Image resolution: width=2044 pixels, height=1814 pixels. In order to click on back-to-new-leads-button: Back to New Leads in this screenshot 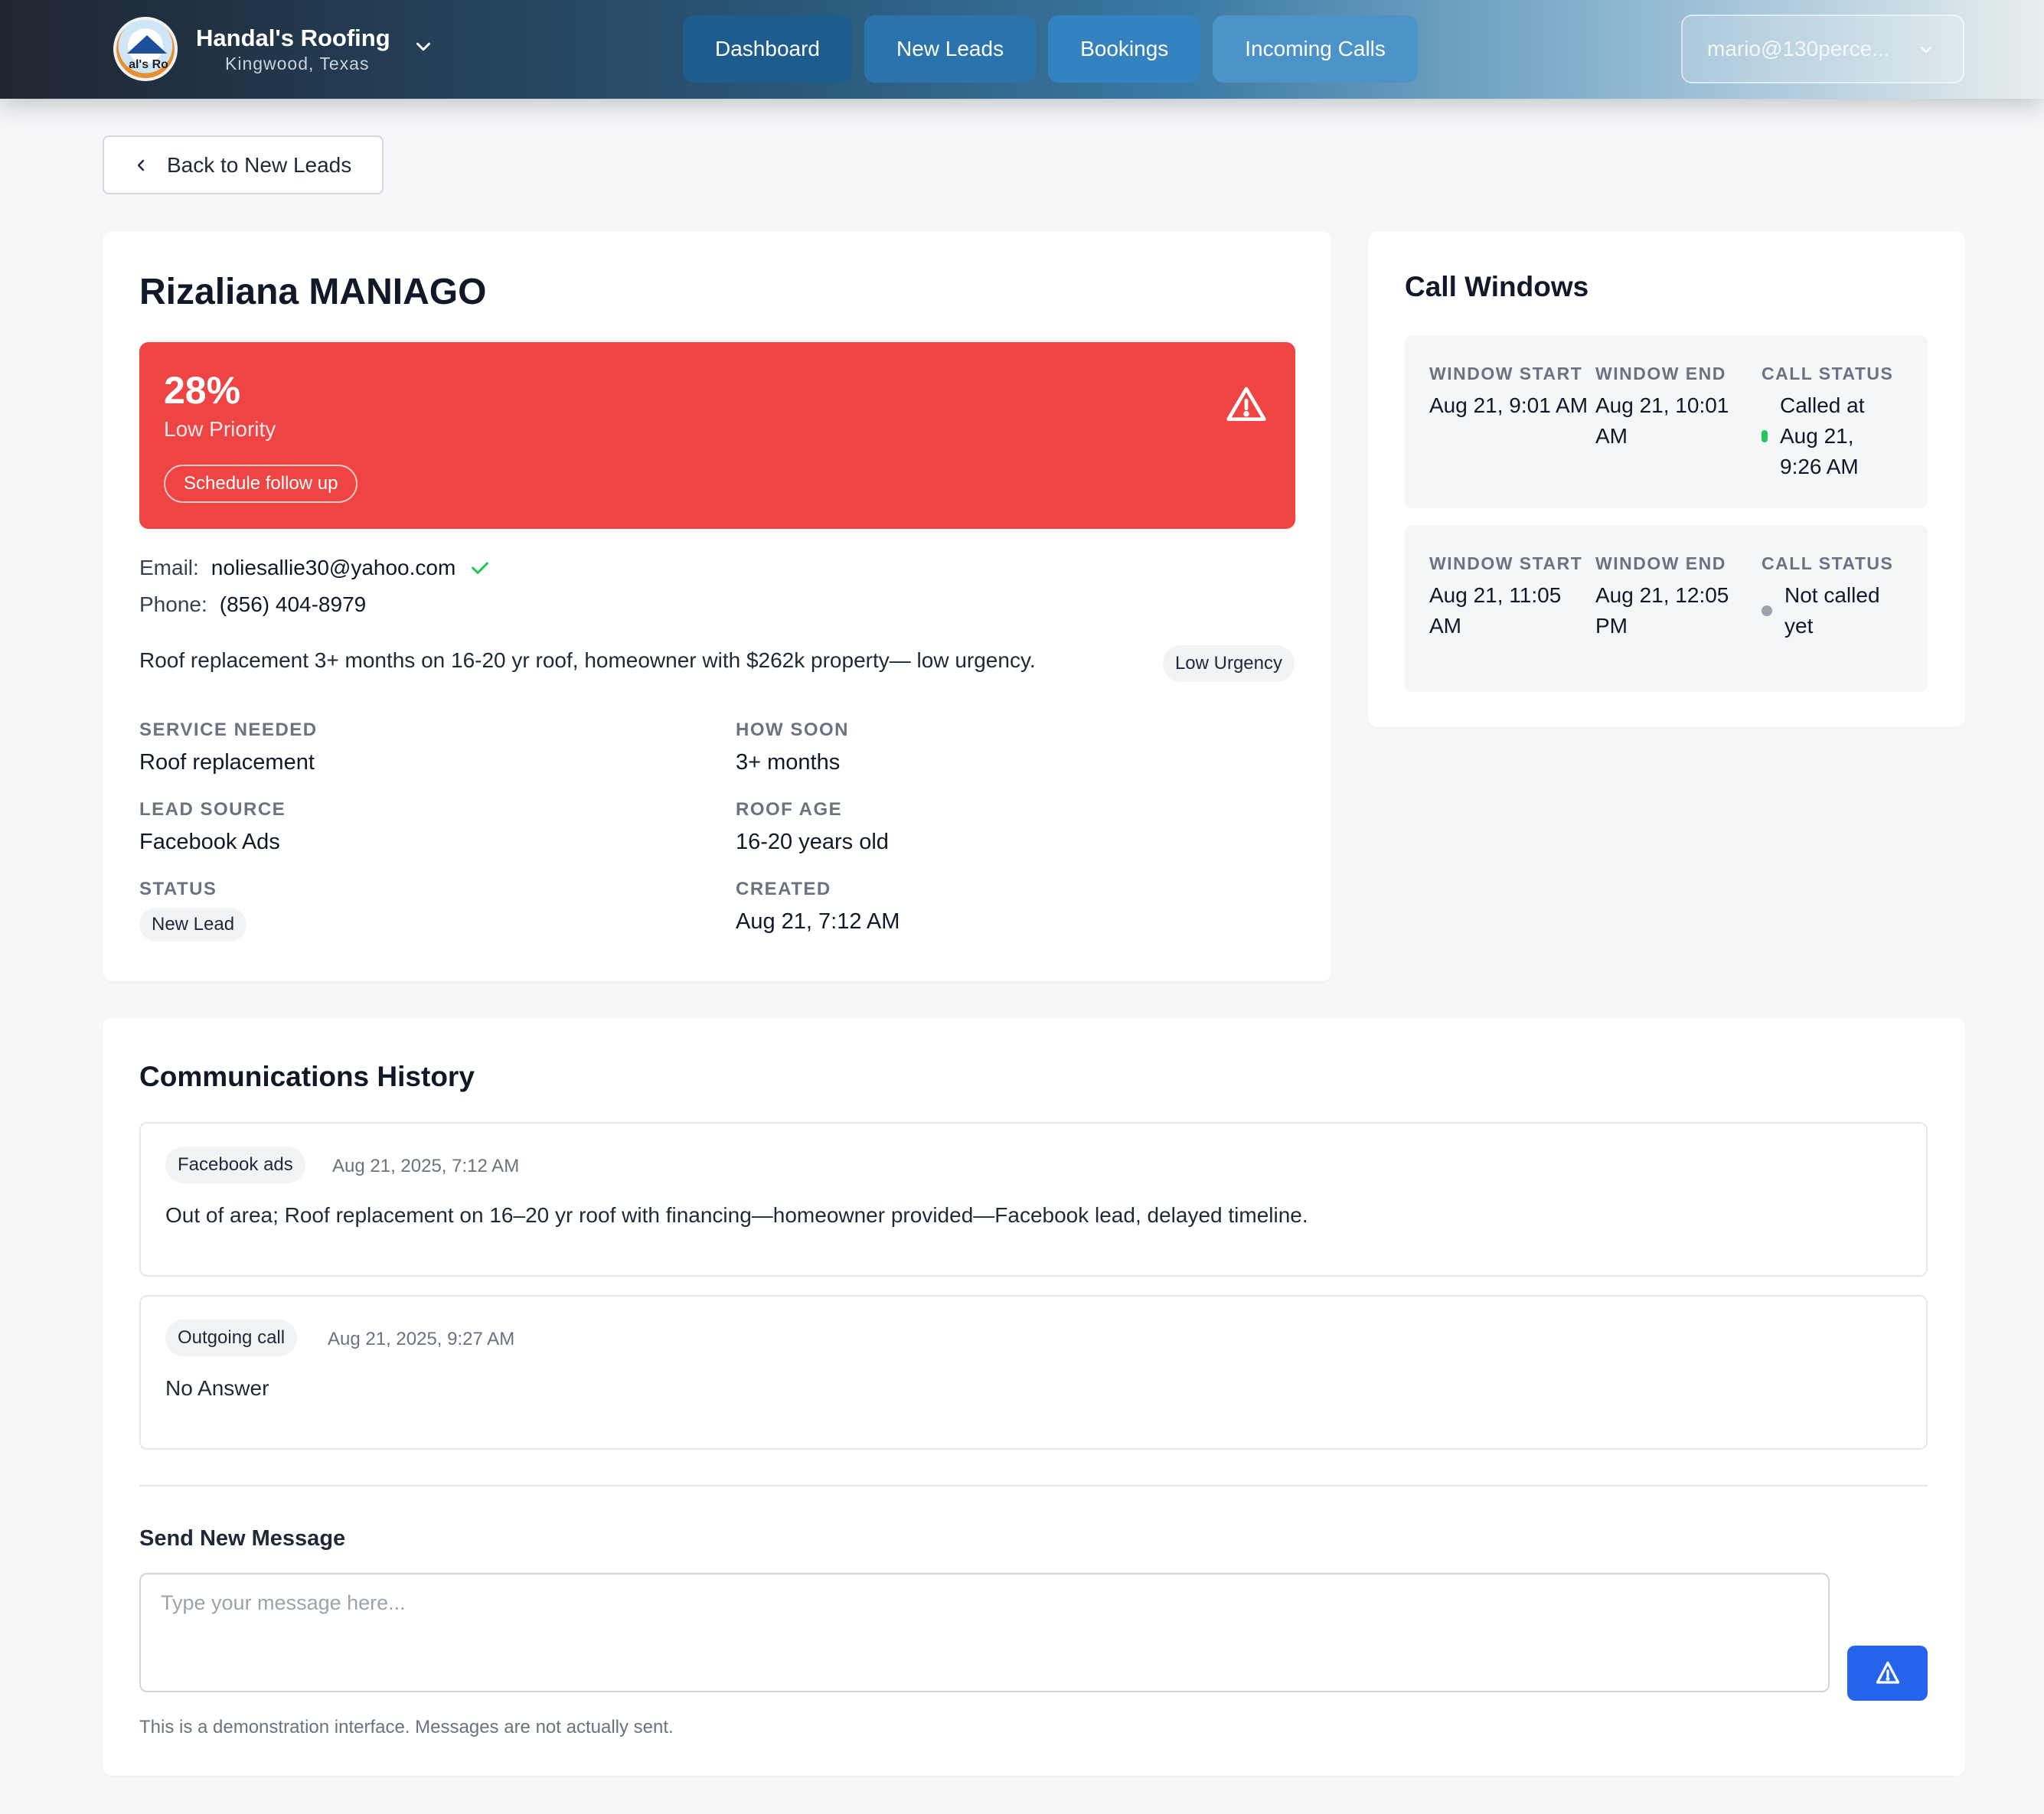, I will do `click(243, 164)`.